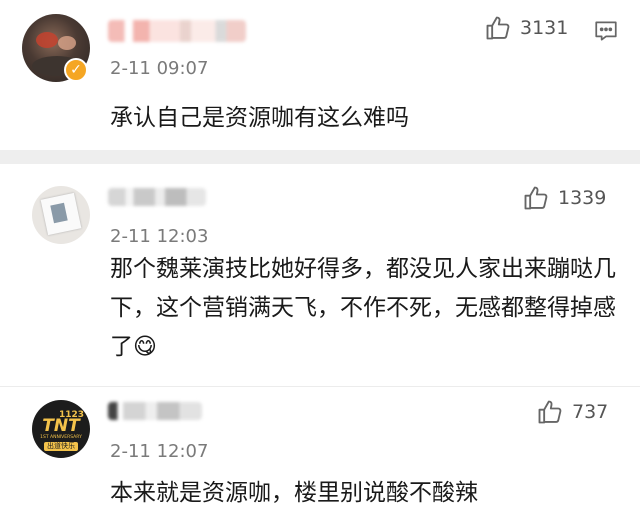  Describe the element at coordinates (606, 31) in the screenshot. I see `comment-icon` at that location.